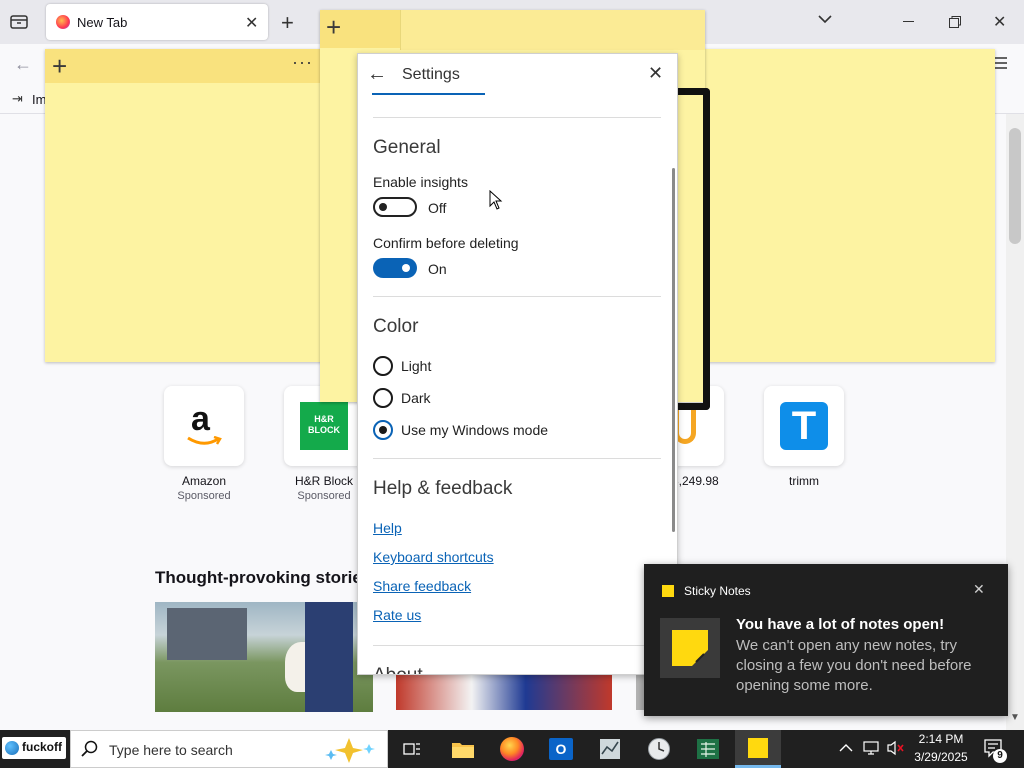  What do you see at coordinates (1000, 756) in the screenshot?
I see `notification-count-badge: 9` at bounding box center [1000, 756].